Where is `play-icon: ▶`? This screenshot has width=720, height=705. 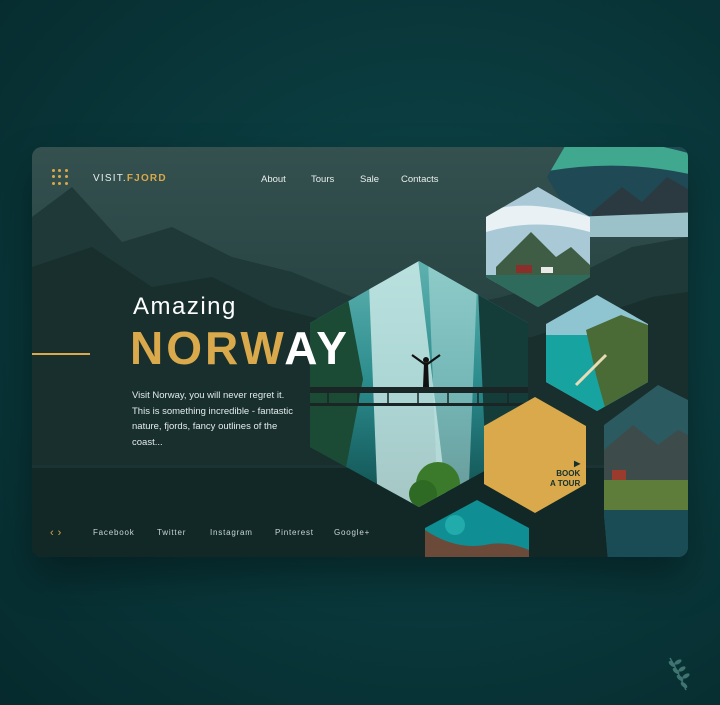 play-icon: ▶ is located at coordinates (577, 463).